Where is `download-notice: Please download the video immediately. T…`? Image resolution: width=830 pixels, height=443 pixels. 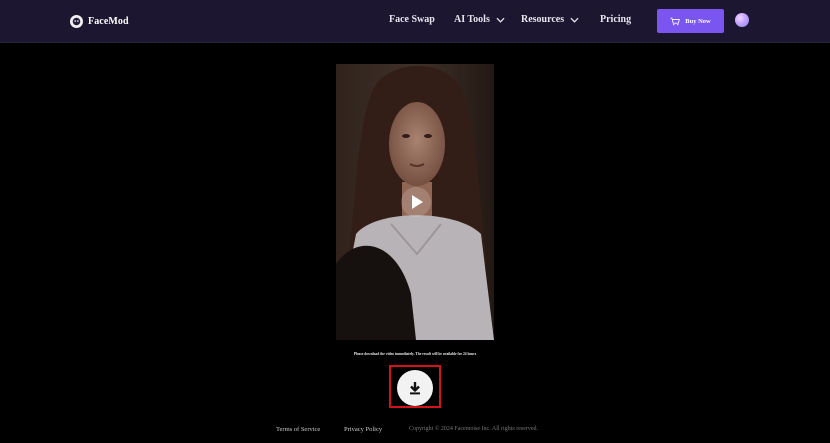
download-notice: Please download the video immediately. T… is located at coordinates (415, 354).